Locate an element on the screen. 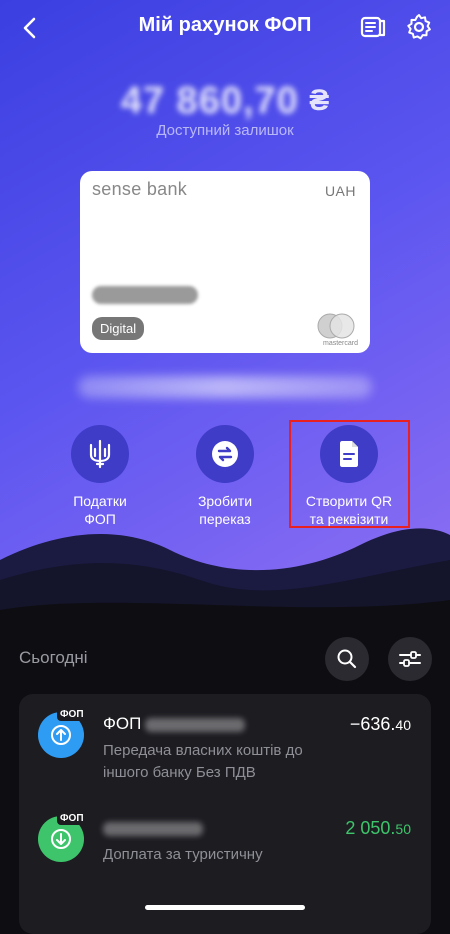 The height and width of the screenshot is (934, 450). highlight-box is located at coordinates (349, 474).